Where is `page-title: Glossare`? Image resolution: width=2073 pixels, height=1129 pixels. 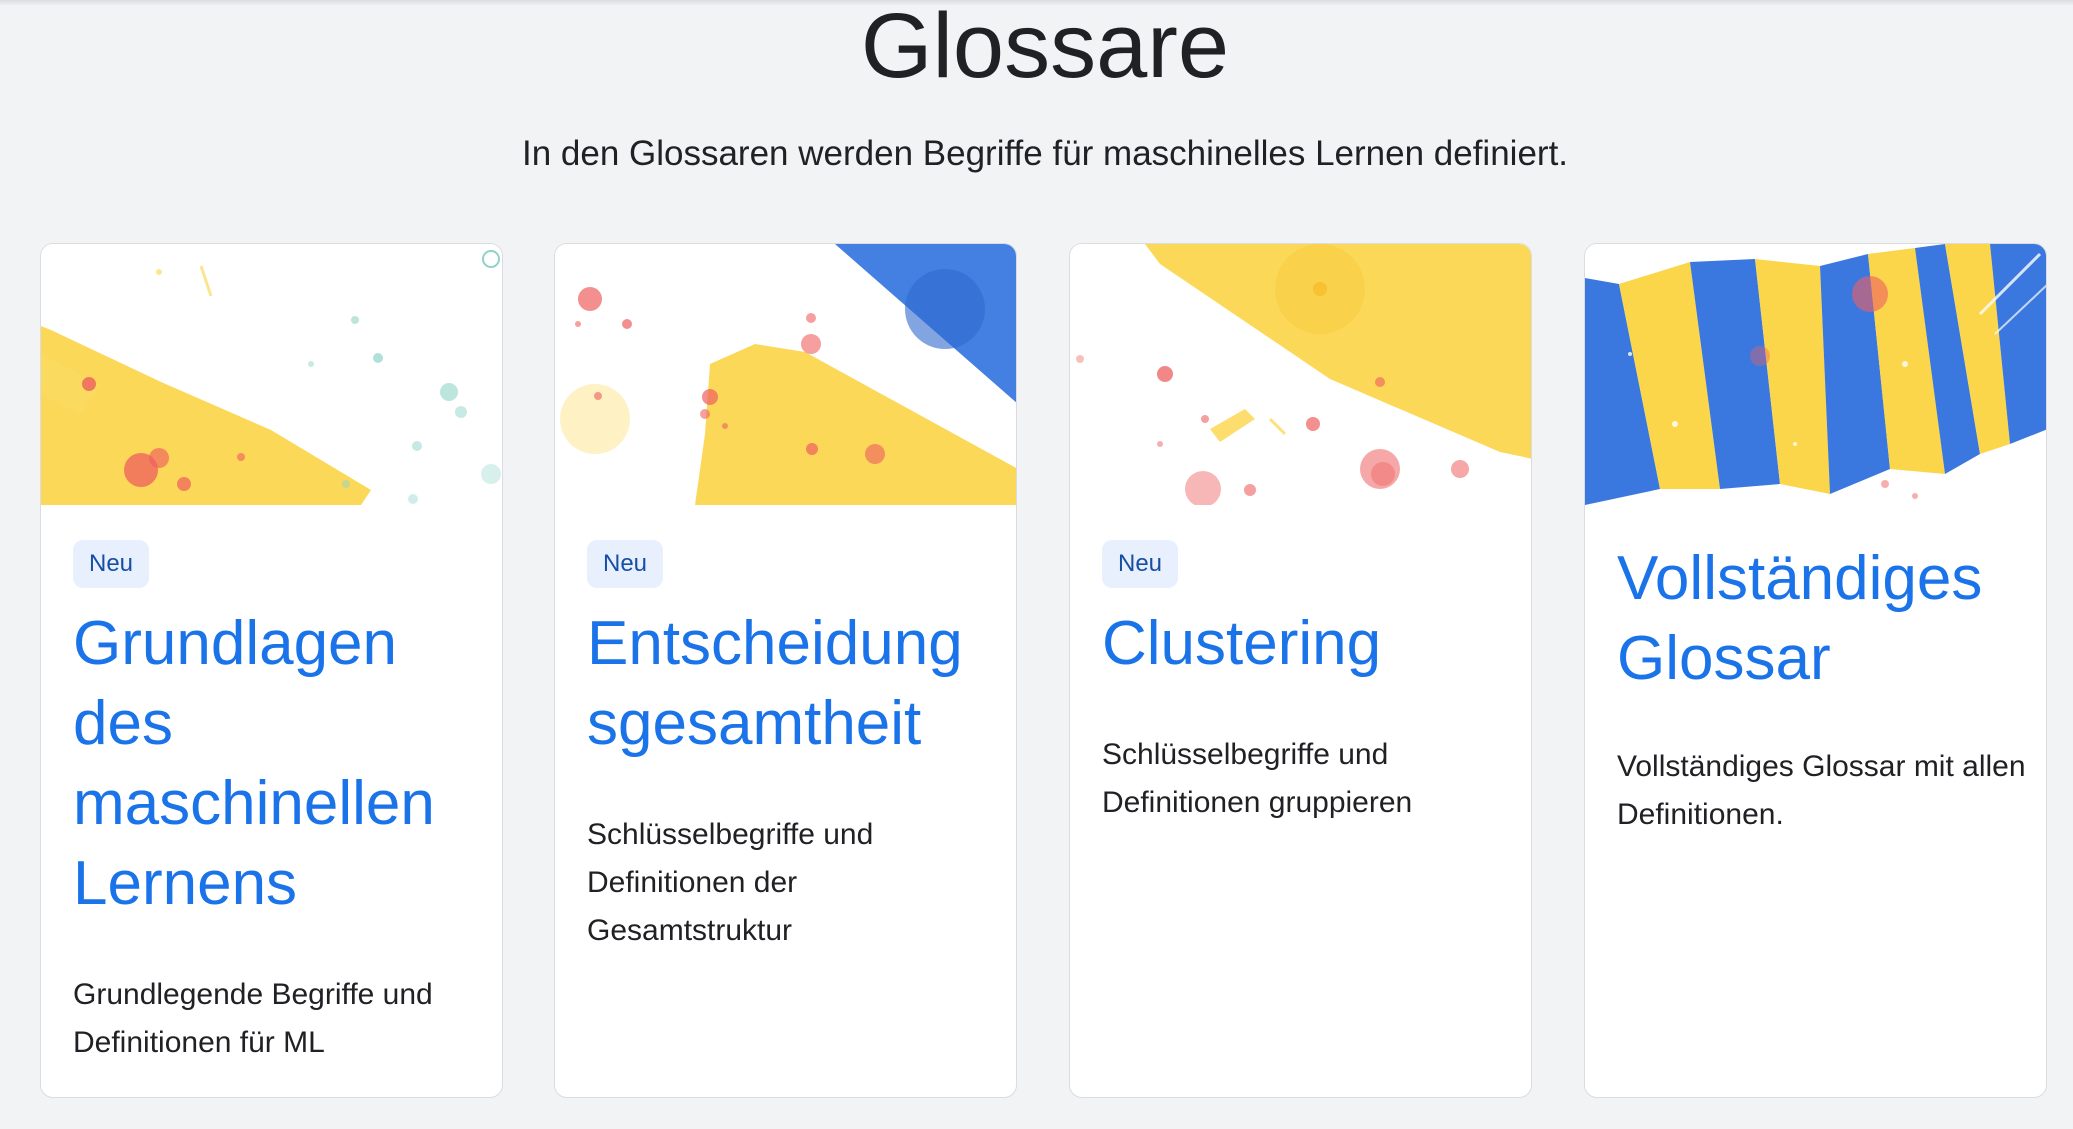 page-title: Glossare is located at coordinates (1045, 48).